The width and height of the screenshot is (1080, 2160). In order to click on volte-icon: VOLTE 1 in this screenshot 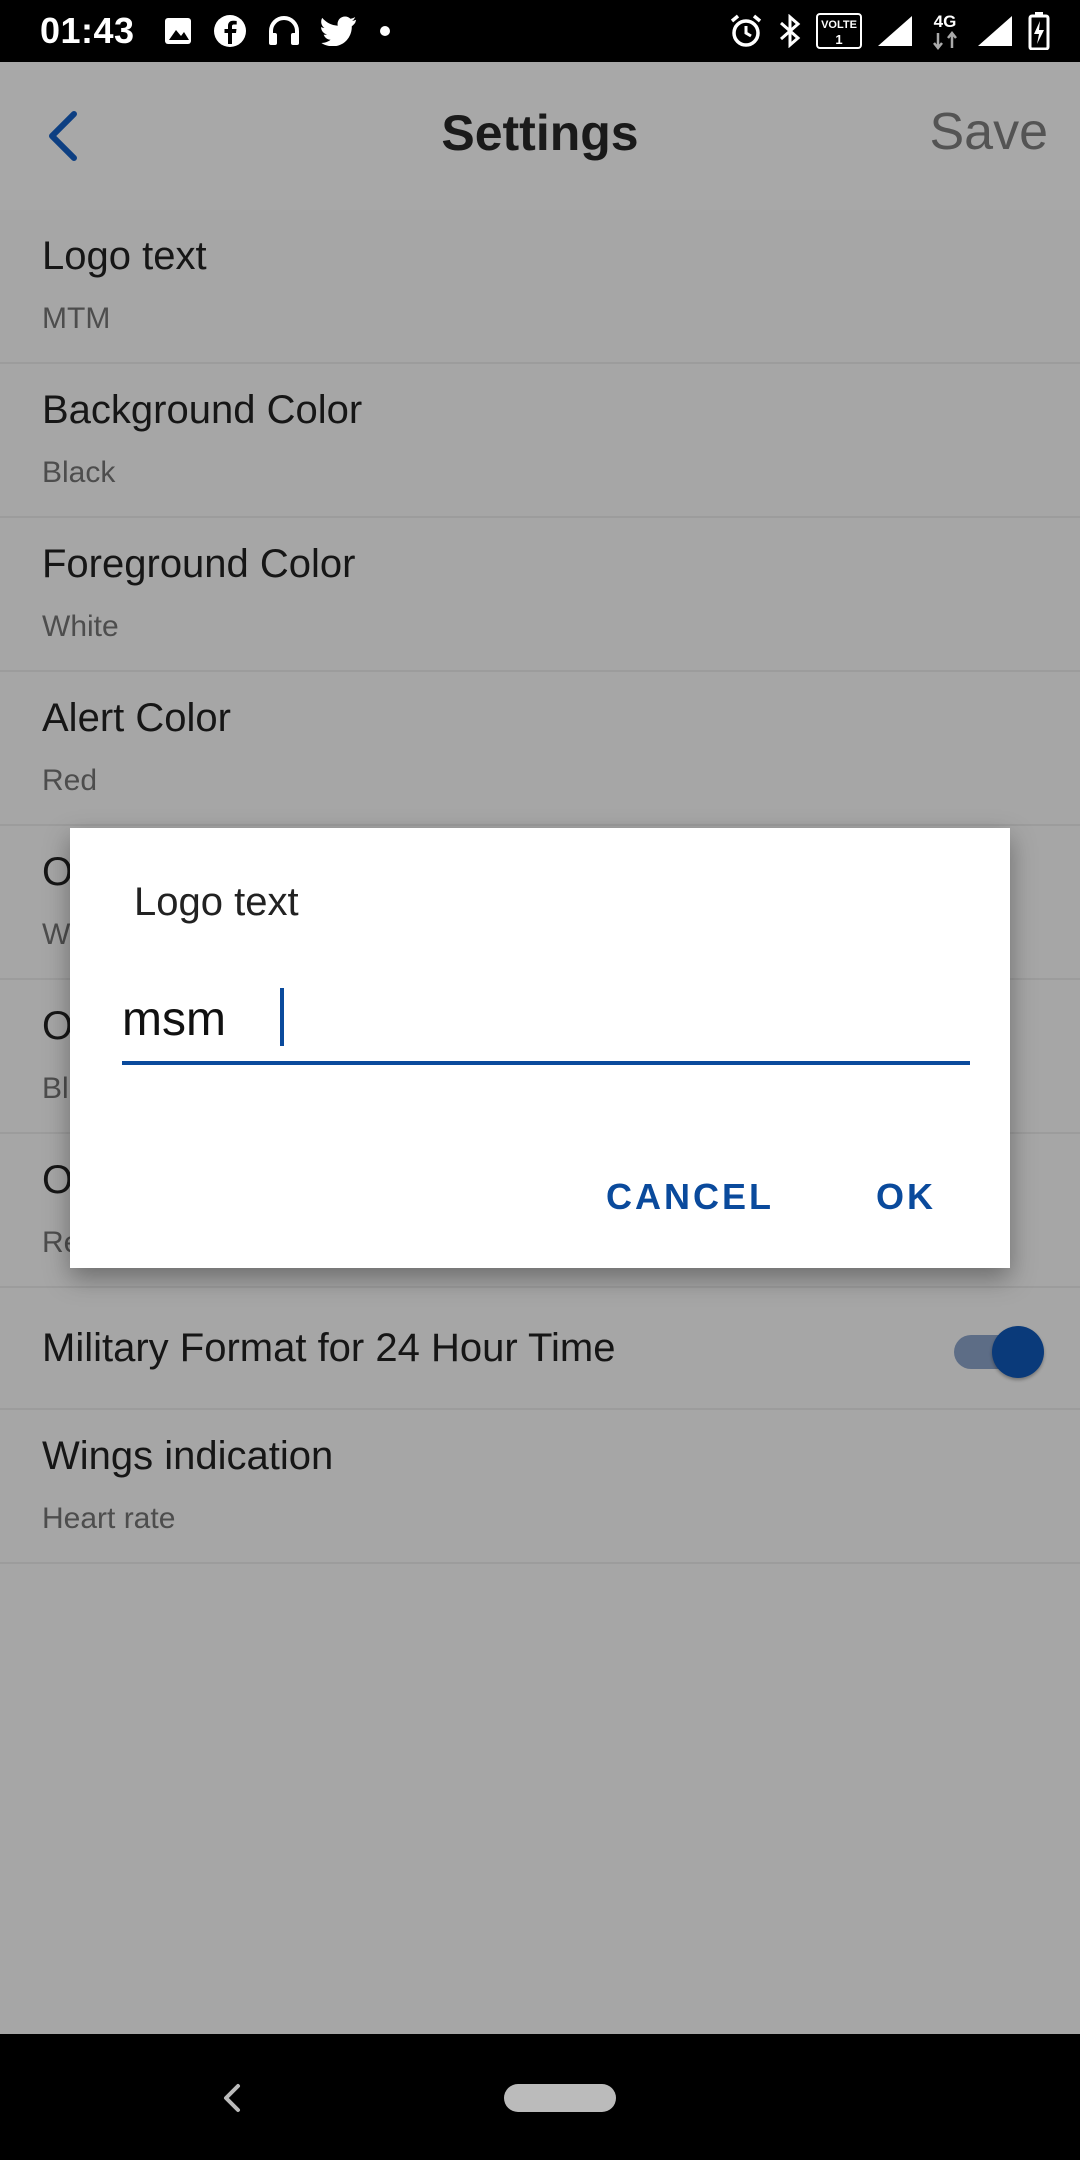, I will do `click(839, 31)`.